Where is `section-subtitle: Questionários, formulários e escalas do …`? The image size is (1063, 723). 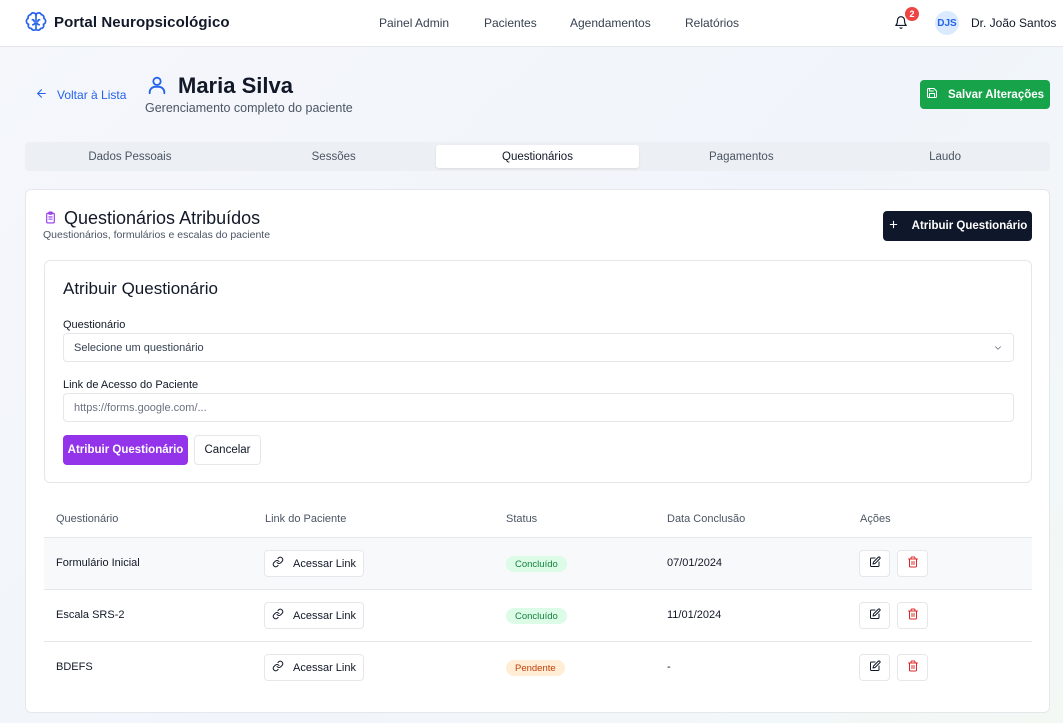
section-subtitle: Questionários, formulários e escalas do … is located at coordinates (157, 235).